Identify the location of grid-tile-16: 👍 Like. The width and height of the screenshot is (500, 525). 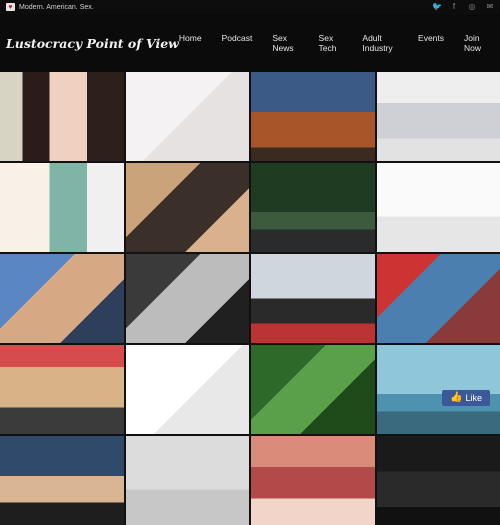
(438, 389).